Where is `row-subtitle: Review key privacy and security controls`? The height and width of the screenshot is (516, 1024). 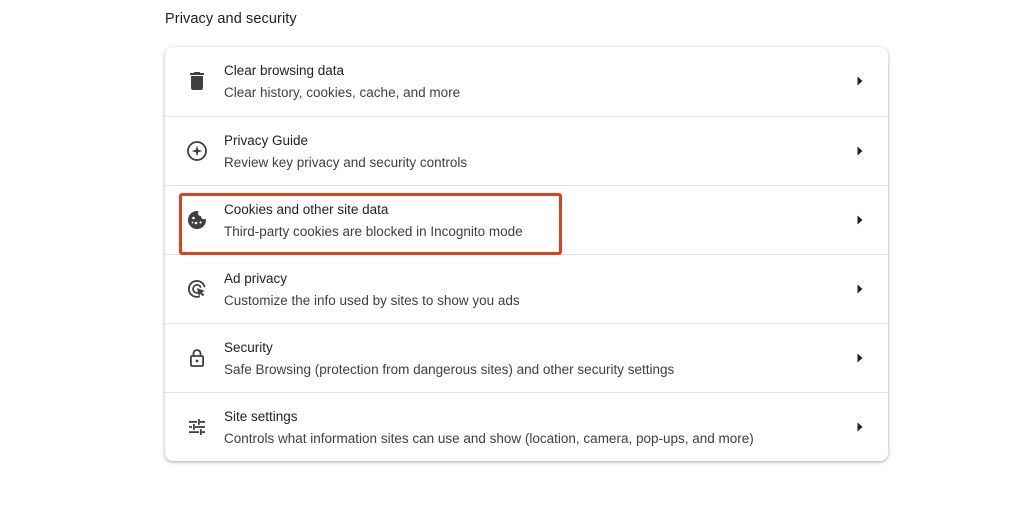 row-subtitle: Review key privacy and security controls is located at coordinates (346, 162).